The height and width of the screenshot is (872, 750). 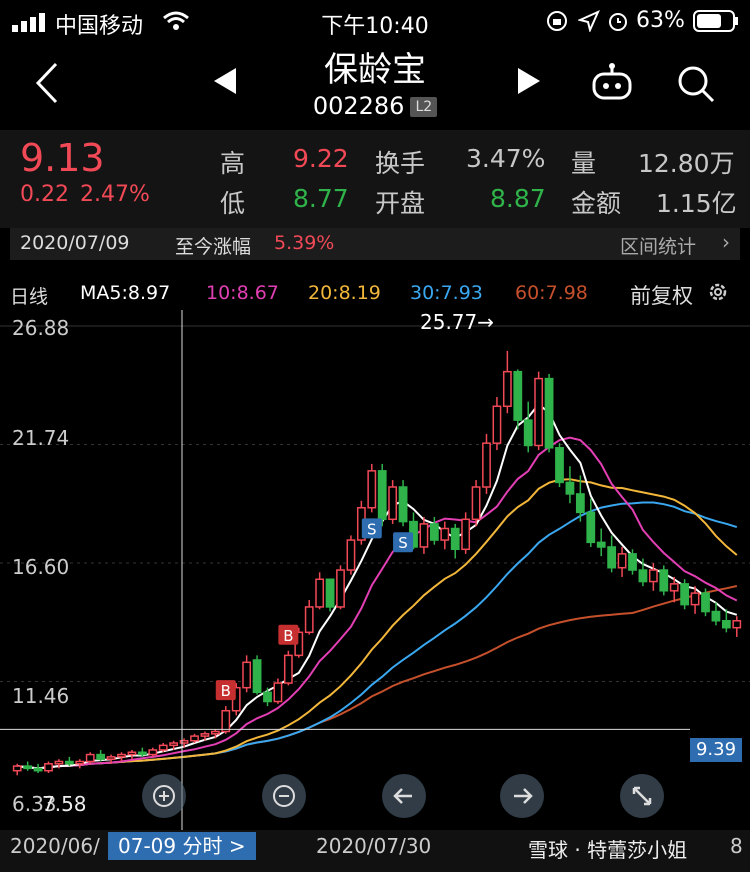 I want to click on adjust-label: 前复权, so click(x=661, y=295).